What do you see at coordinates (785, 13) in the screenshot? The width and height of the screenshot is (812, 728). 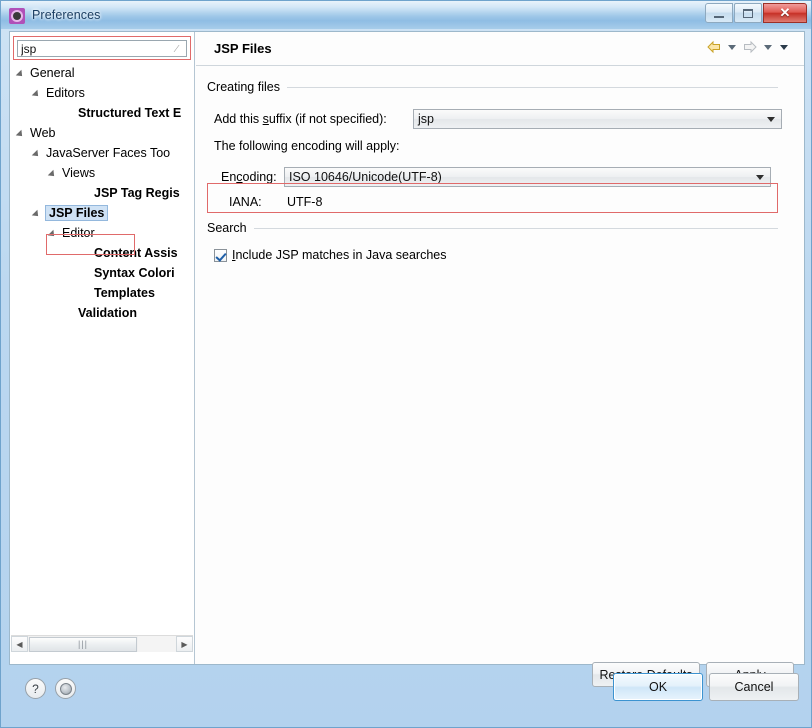 I see `close-button: ✕` at bounding box center [785, 13].